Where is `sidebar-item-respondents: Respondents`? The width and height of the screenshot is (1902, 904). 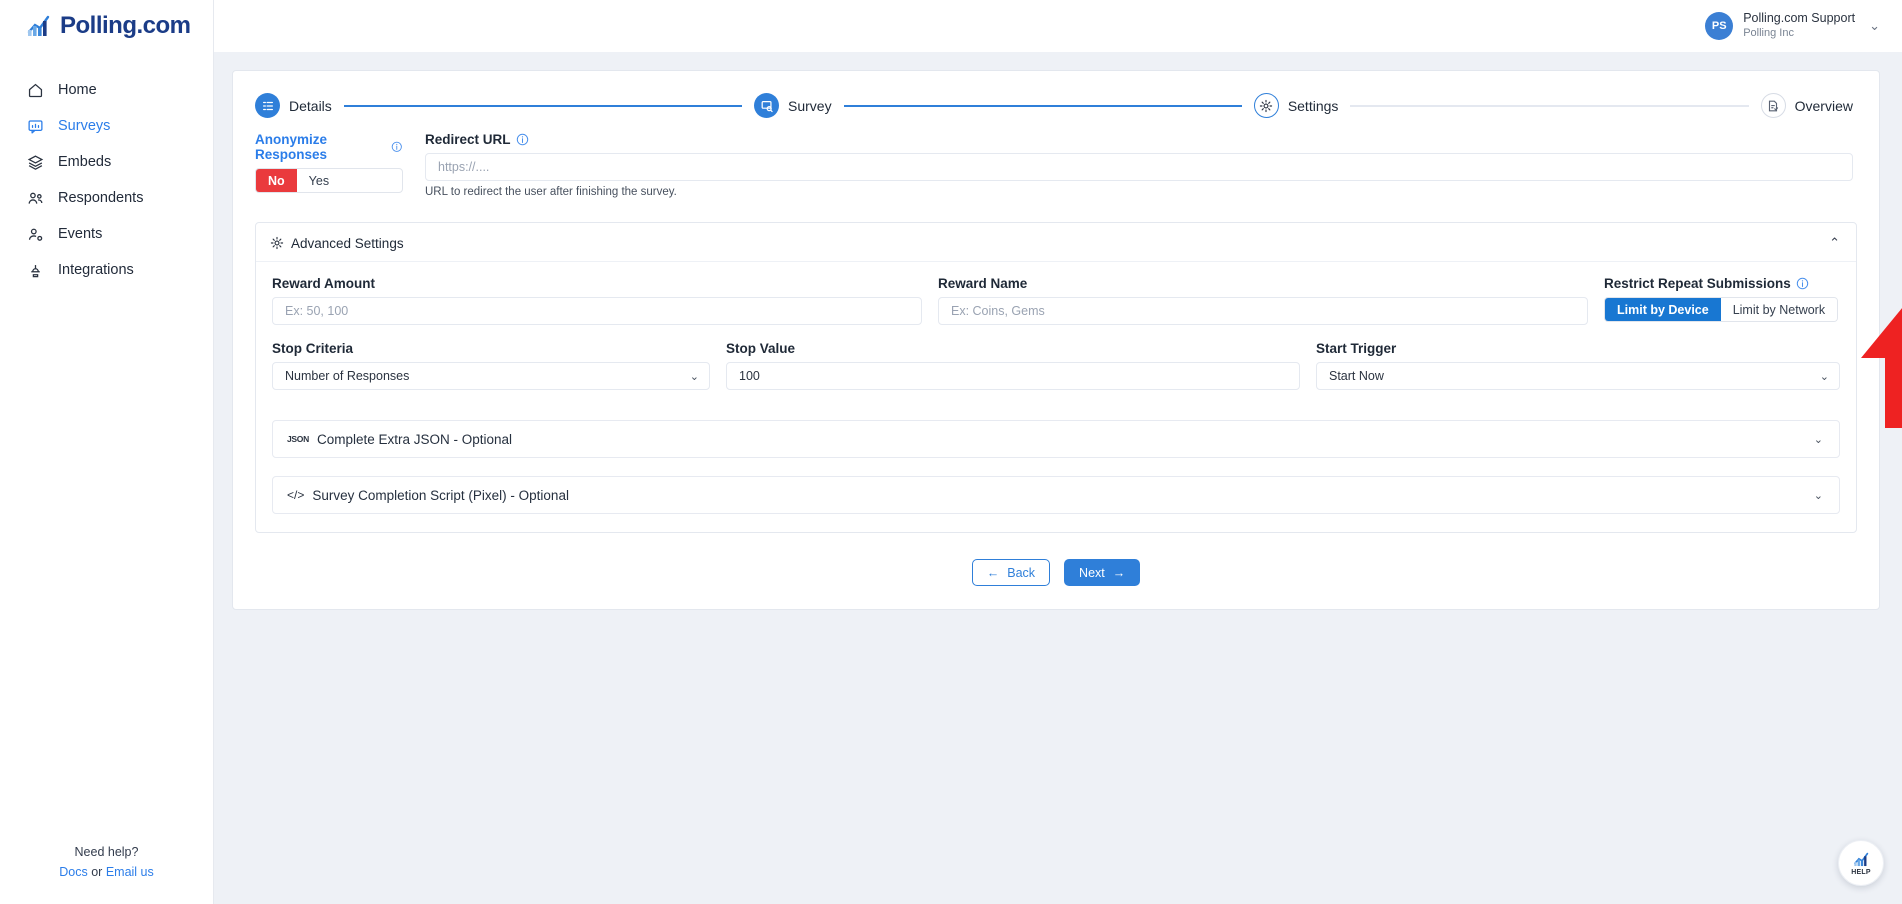
sidebar-item-respondents: Respondents is located at coordinates (106, 198).